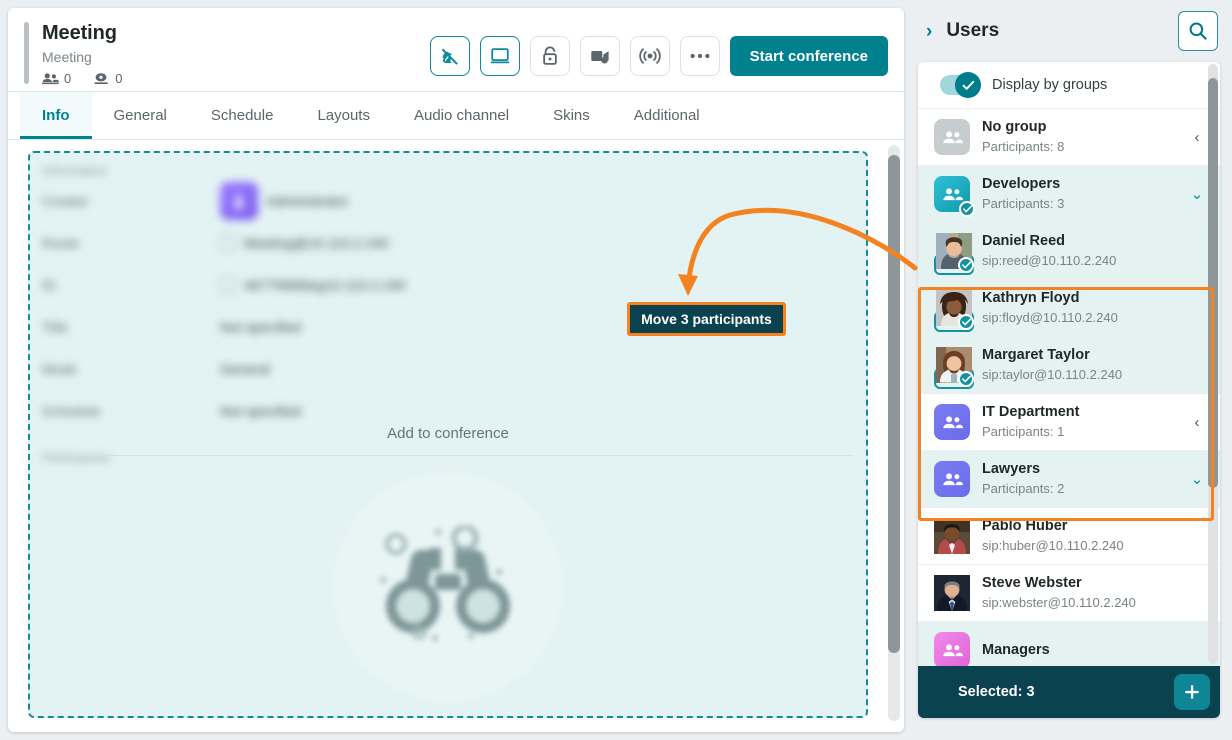 This screenshot has width=1232, height=740. What do you see at coordinates (242, 115) in the screenshot?
I see `tab-schedule: Schedule` at bounding box center [242, 115].